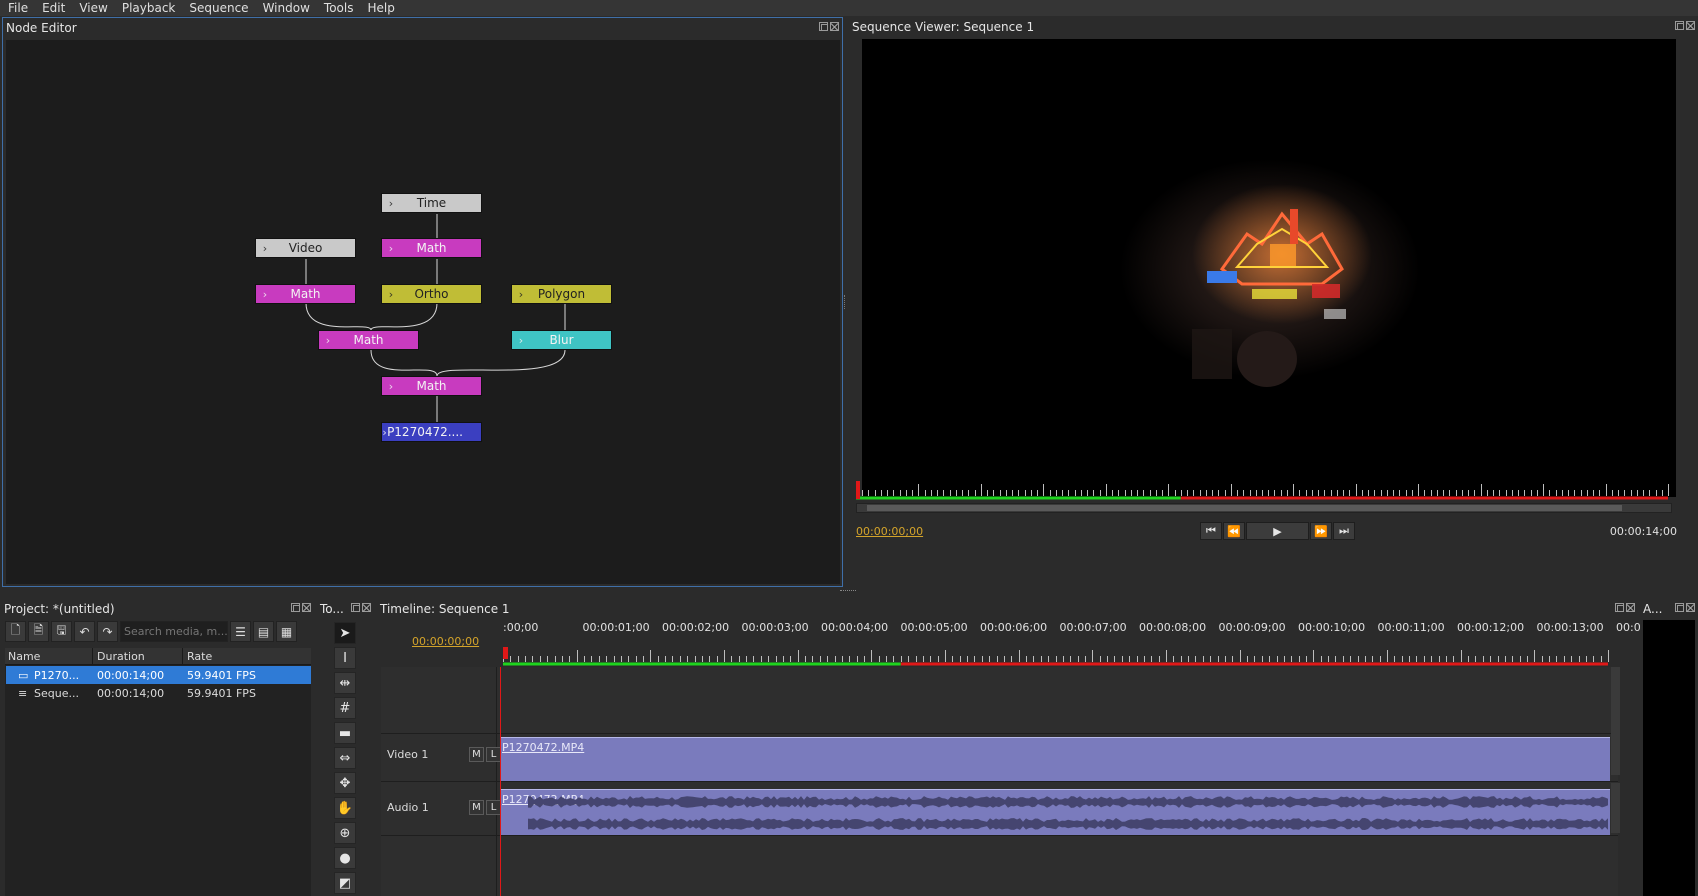 The height and width of the screenshot is (896, 1698). What do you see at coordinates (345, 633) in the screenshot?
I see `pointer-tool-icon: ➤` at bounding box center [345, 633].